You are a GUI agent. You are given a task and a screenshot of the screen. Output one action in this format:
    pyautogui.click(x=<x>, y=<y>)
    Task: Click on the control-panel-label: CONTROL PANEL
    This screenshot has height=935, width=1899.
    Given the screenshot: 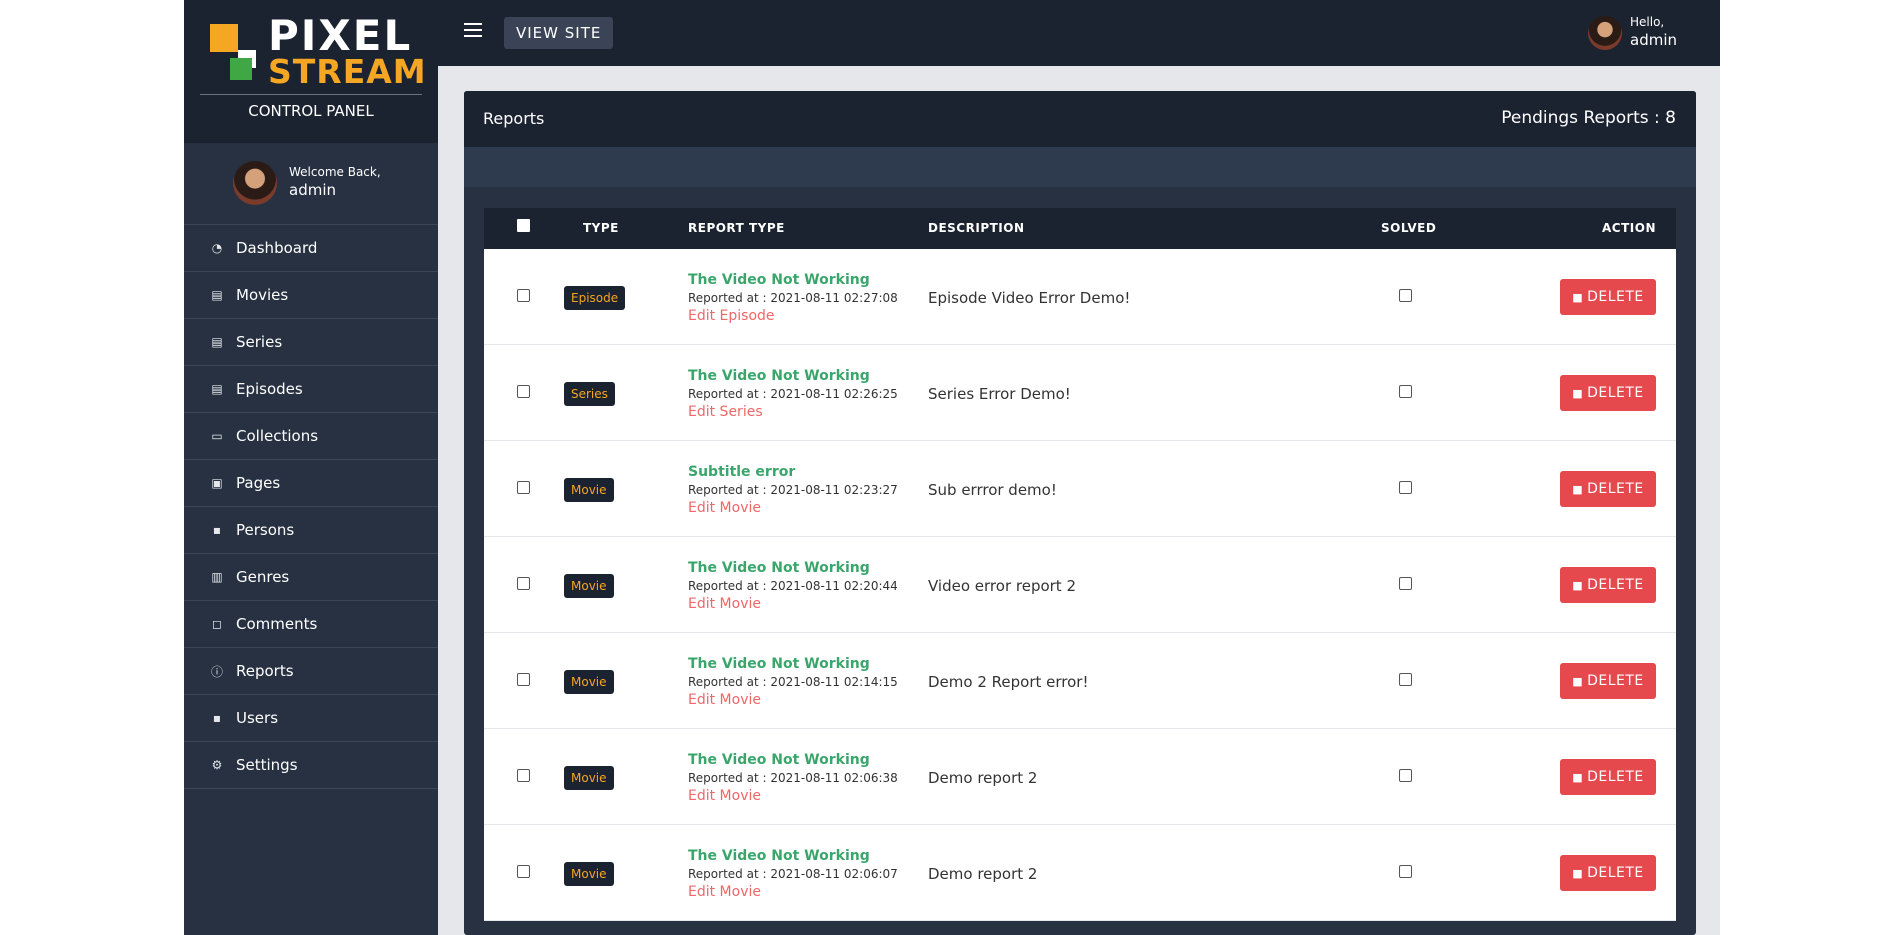 What is the action you would take?
    pyautogui.click(x=311, y=111)
    